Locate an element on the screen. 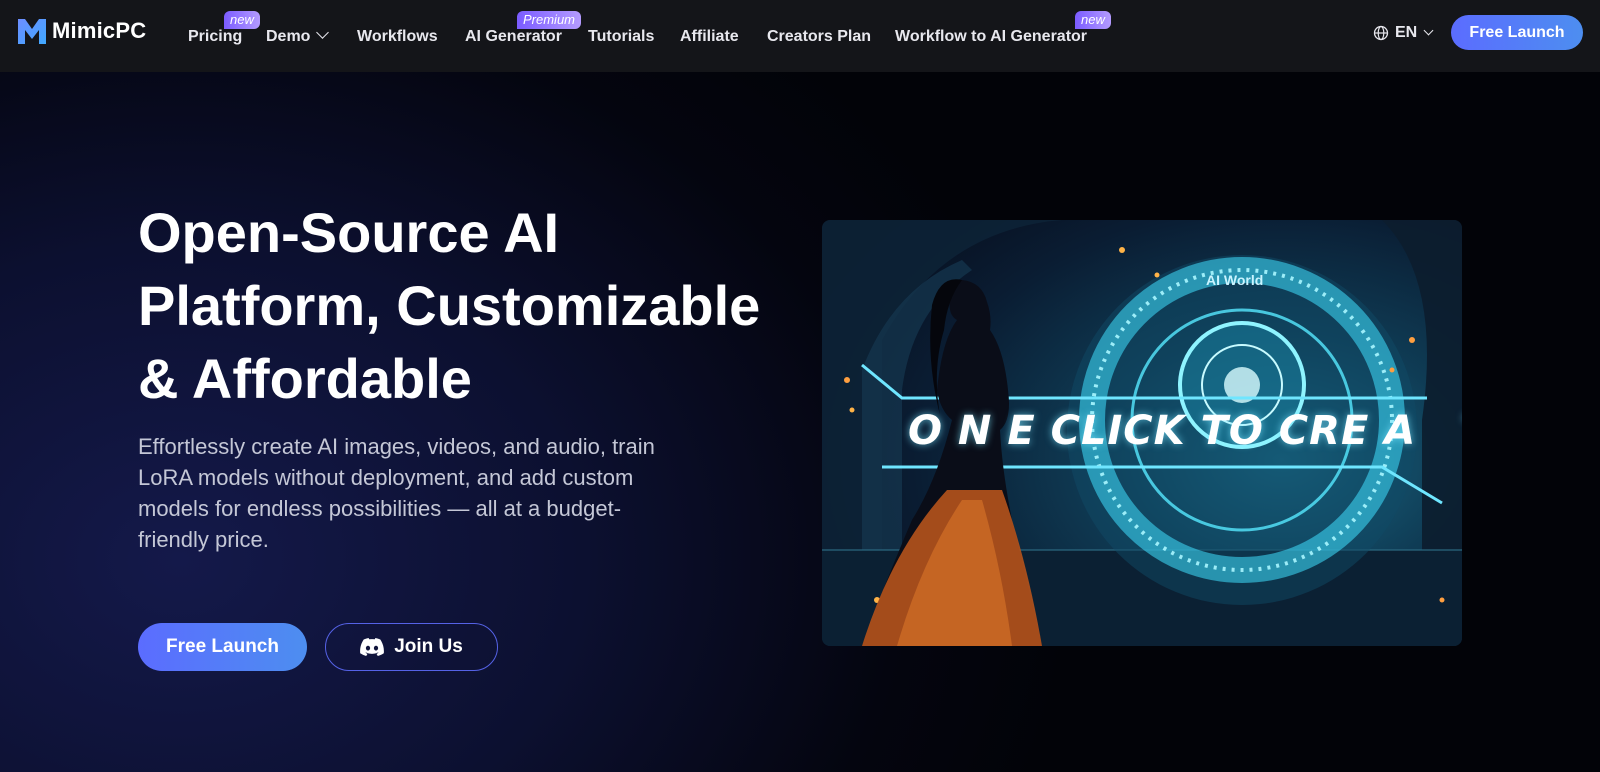  language-label: EN is located at coordinates (1406, 32).